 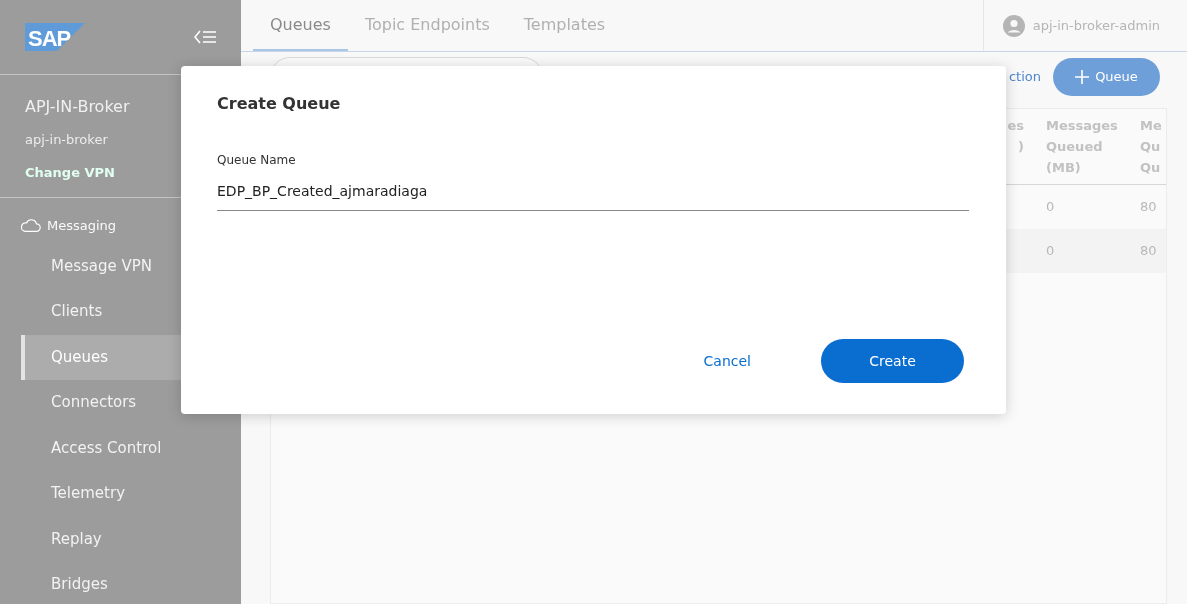 I want to click on sidebar-item: Telemetry, so click(x=101, y=494).